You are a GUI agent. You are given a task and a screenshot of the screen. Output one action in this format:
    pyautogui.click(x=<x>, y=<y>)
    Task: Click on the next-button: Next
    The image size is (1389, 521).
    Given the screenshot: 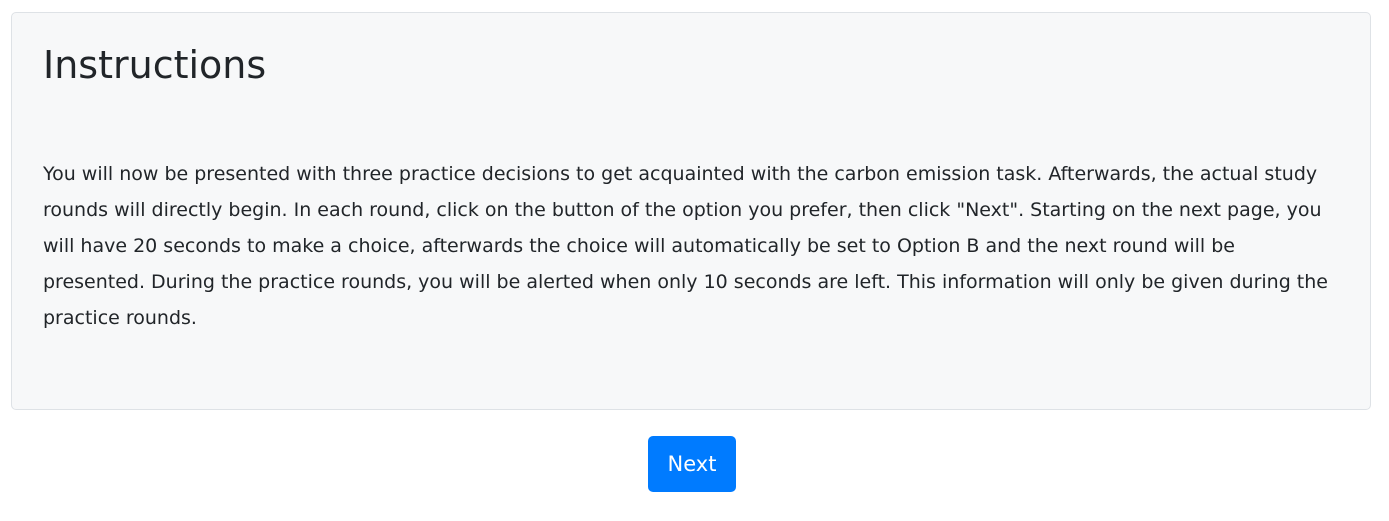 What is the action you would take?
    pyautogui.click(x=692, y=464)
    